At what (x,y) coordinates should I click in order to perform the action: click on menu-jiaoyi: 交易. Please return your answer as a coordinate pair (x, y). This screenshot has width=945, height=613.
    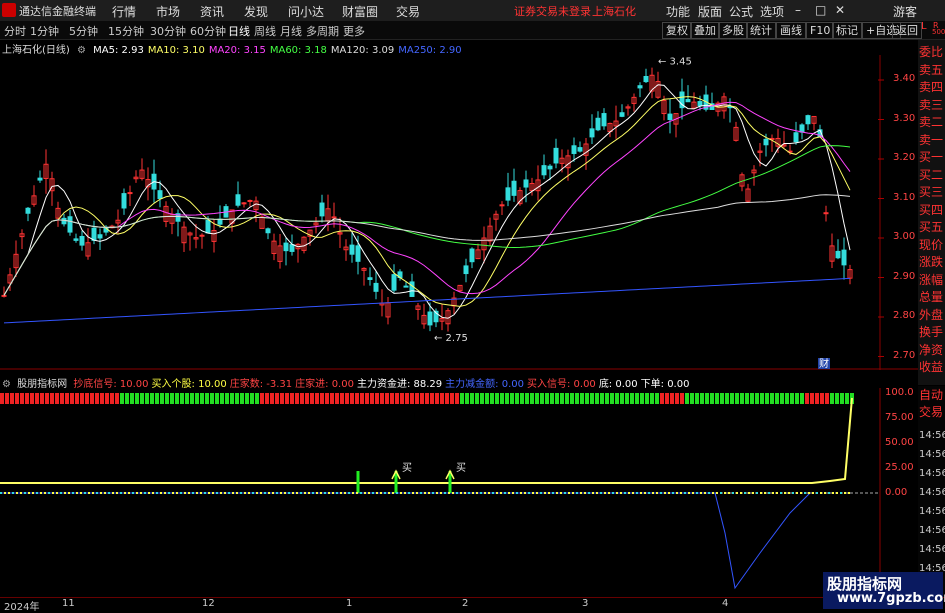
    Looking at the image, I should click on (408, 11).